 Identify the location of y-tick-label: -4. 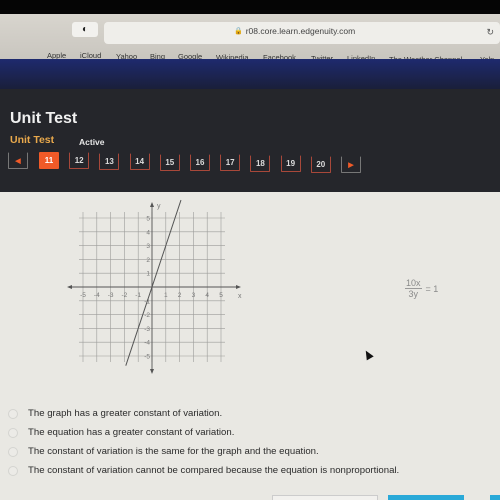
(147, 343).